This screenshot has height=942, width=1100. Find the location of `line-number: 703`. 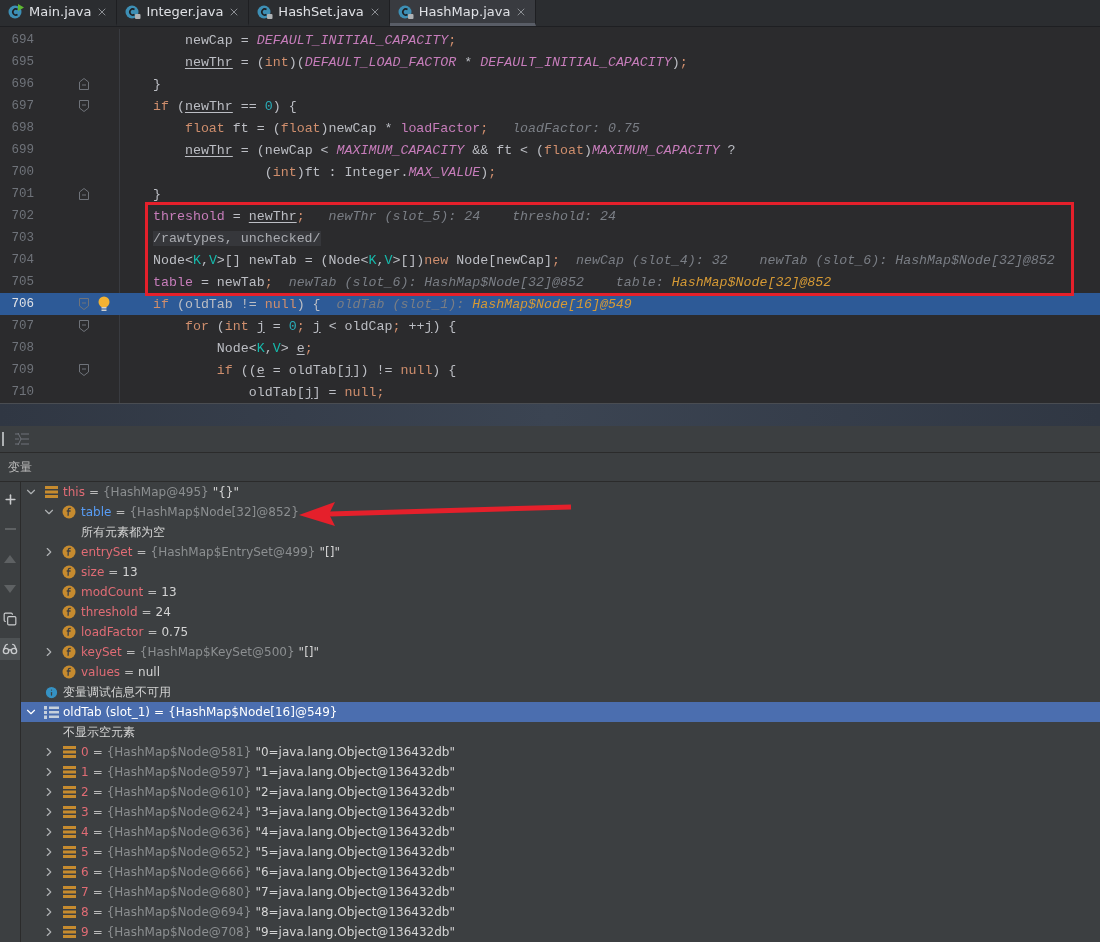

line-number: 703 is located at coordinates (22, 238).